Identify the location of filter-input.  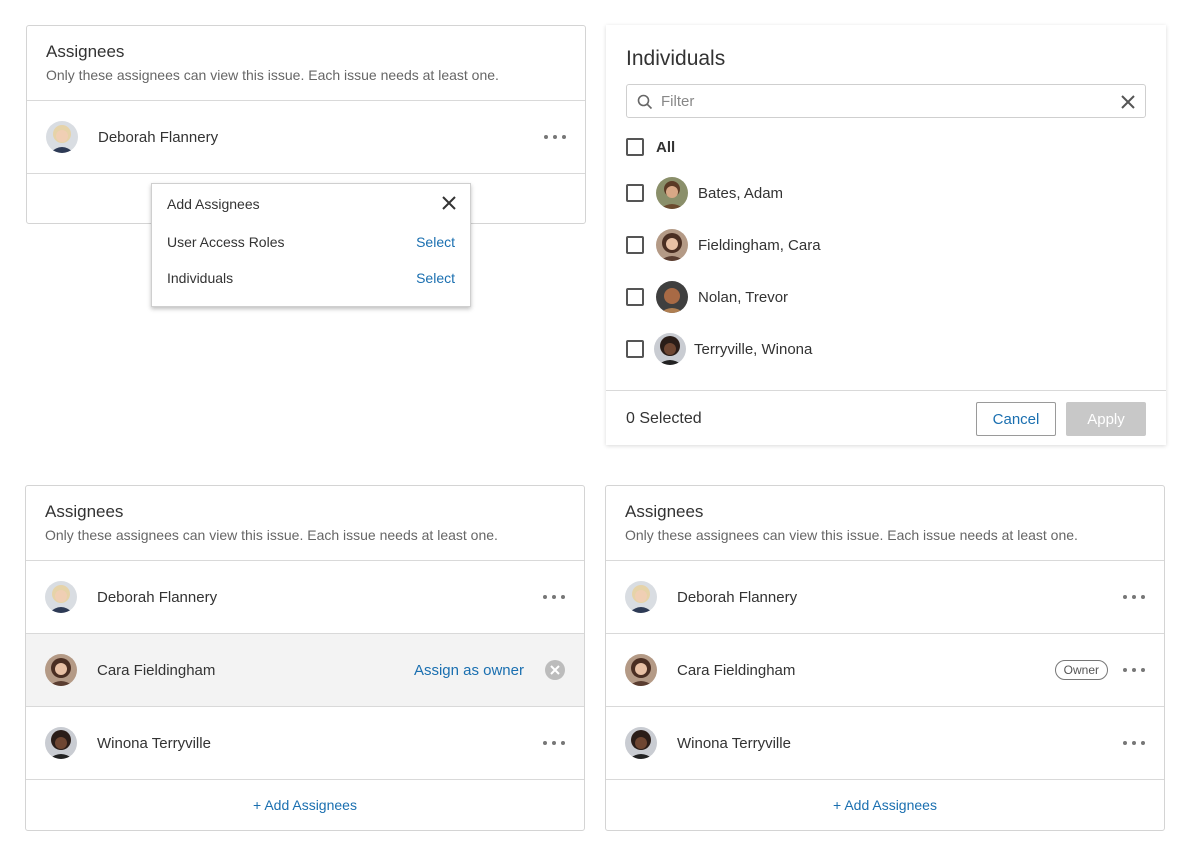
(881, 101).